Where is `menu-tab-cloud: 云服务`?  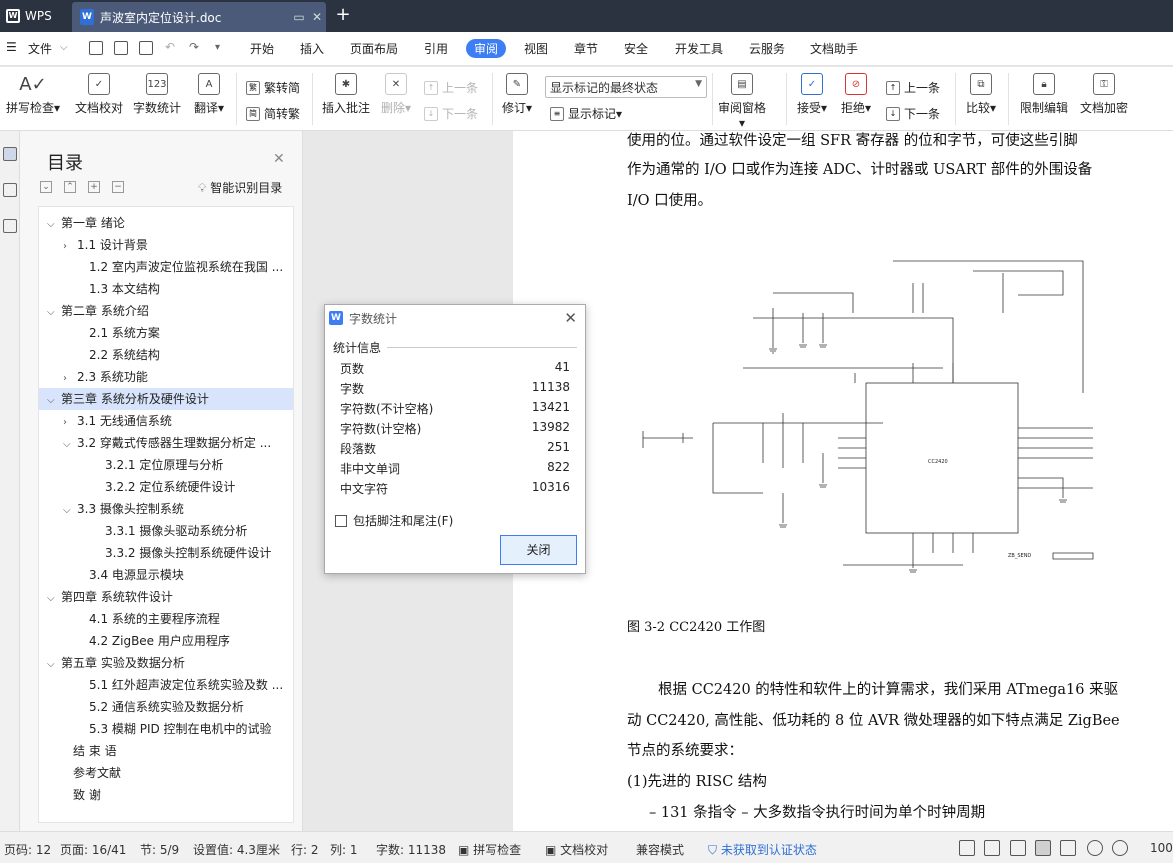
menu-tab-cloud: 云服务 is located at coordinates (767, 48).